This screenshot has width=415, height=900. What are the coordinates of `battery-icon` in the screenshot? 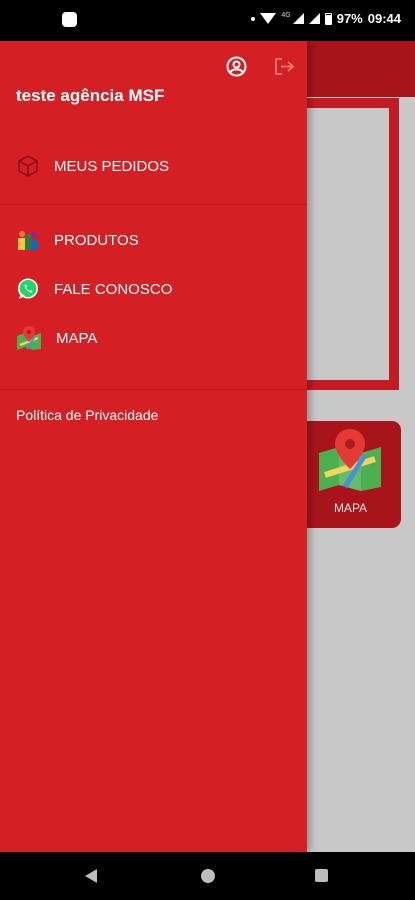 It's located at (328, 18).